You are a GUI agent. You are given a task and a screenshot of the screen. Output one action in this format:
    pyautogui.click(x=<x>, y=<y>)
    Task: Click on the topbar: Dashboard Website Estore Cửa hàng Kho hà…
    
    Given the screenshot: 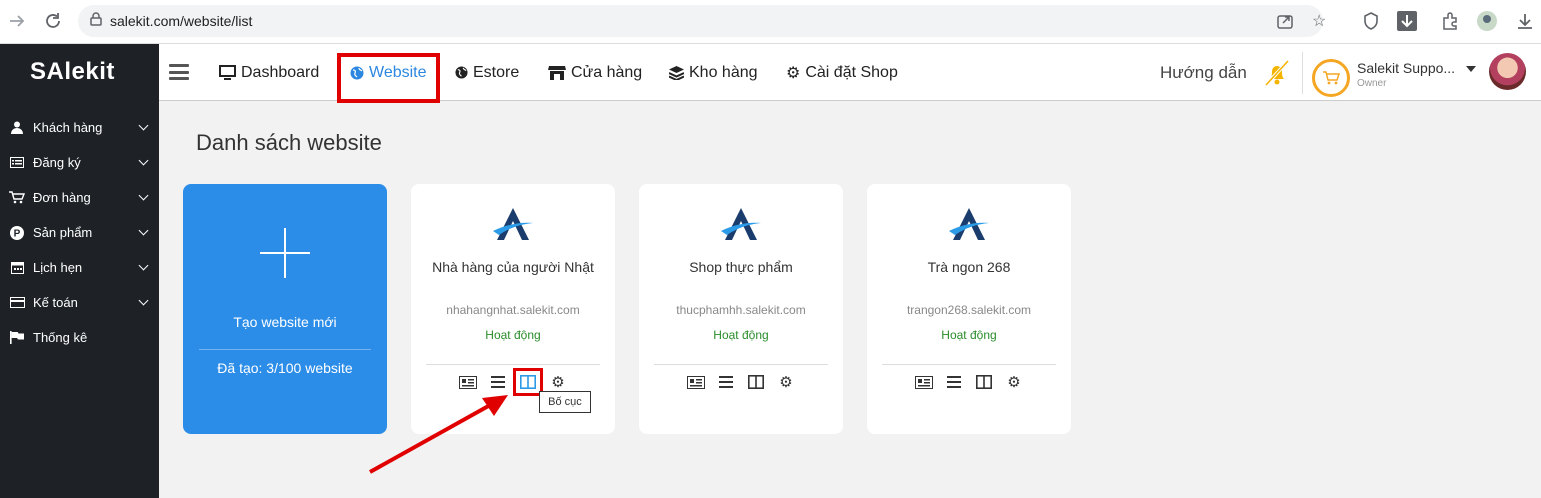 What is the action you would take?
    pyautogui.click(x=850, y=73)
    